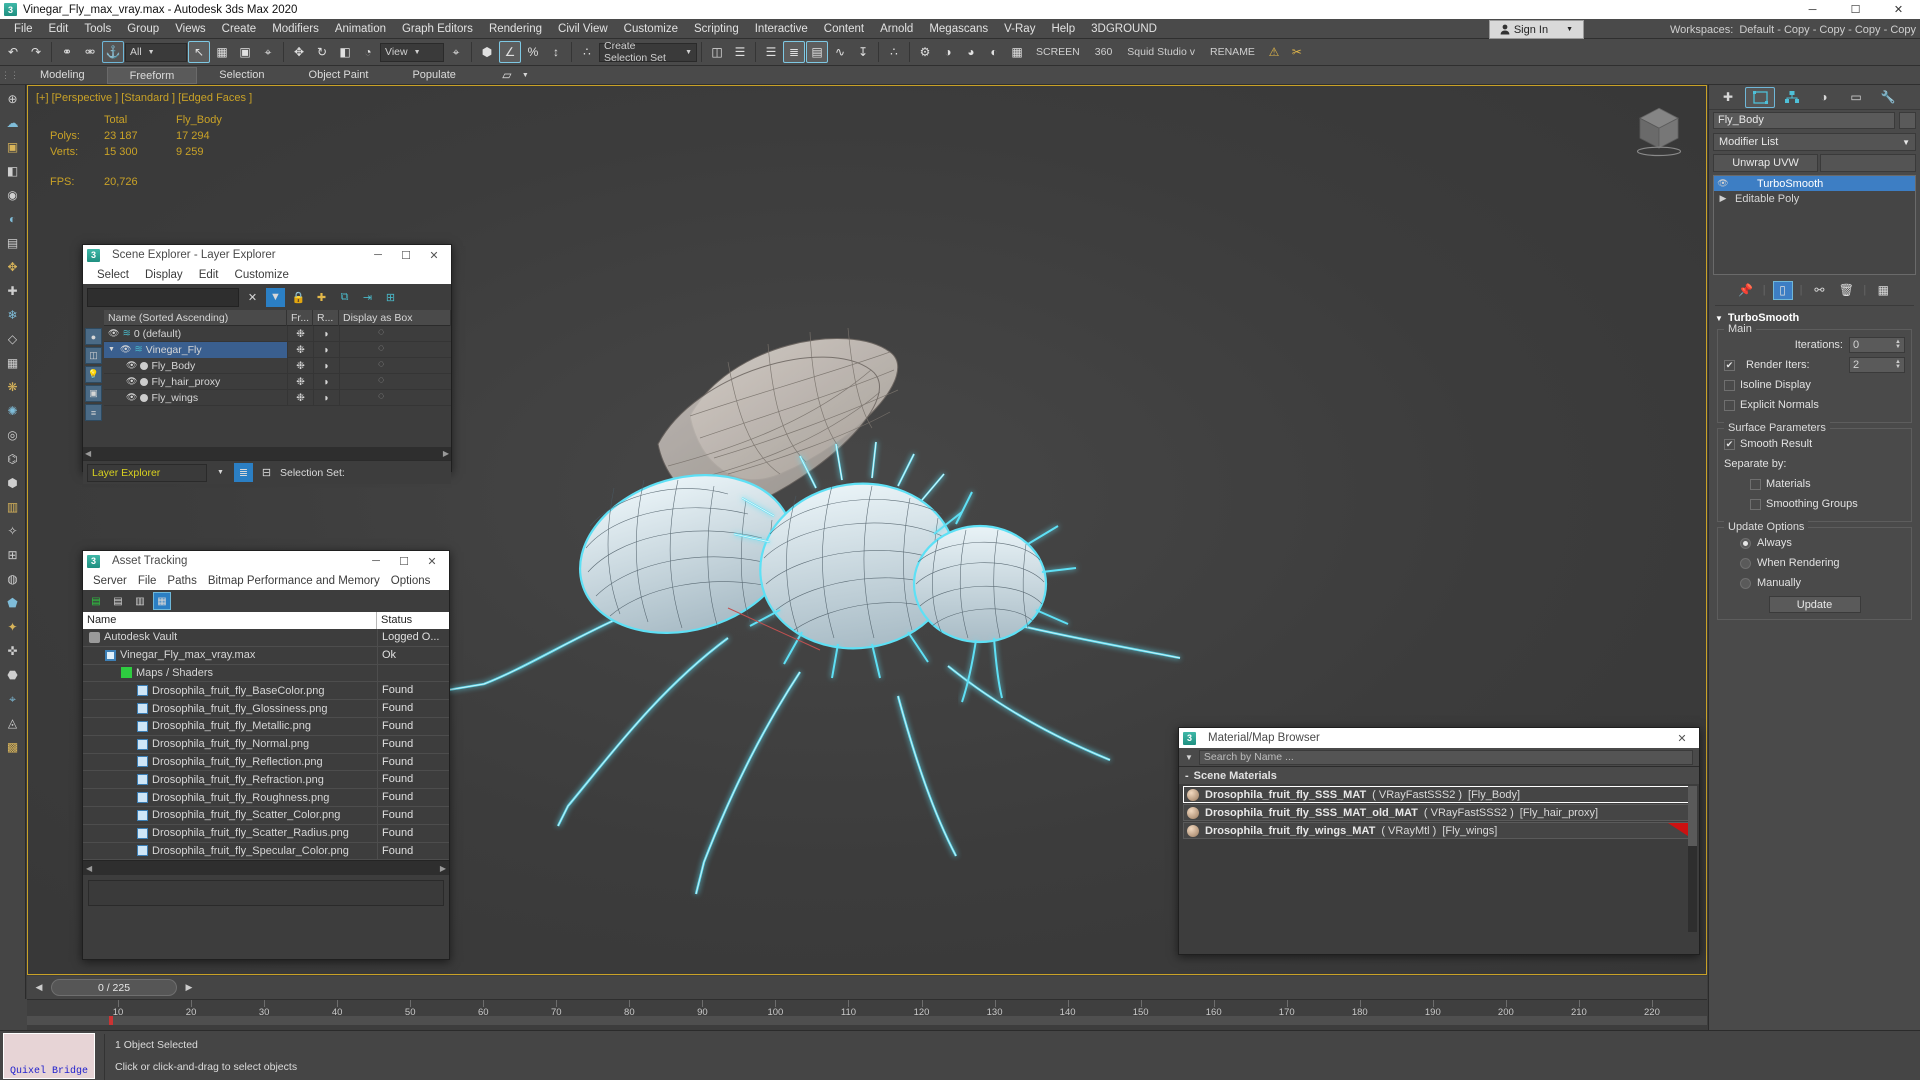  What do you see at coordinates (345, 52) in the screenshot?
I see `select-and-scale-button: ◧` at bounding box center [345, 52].